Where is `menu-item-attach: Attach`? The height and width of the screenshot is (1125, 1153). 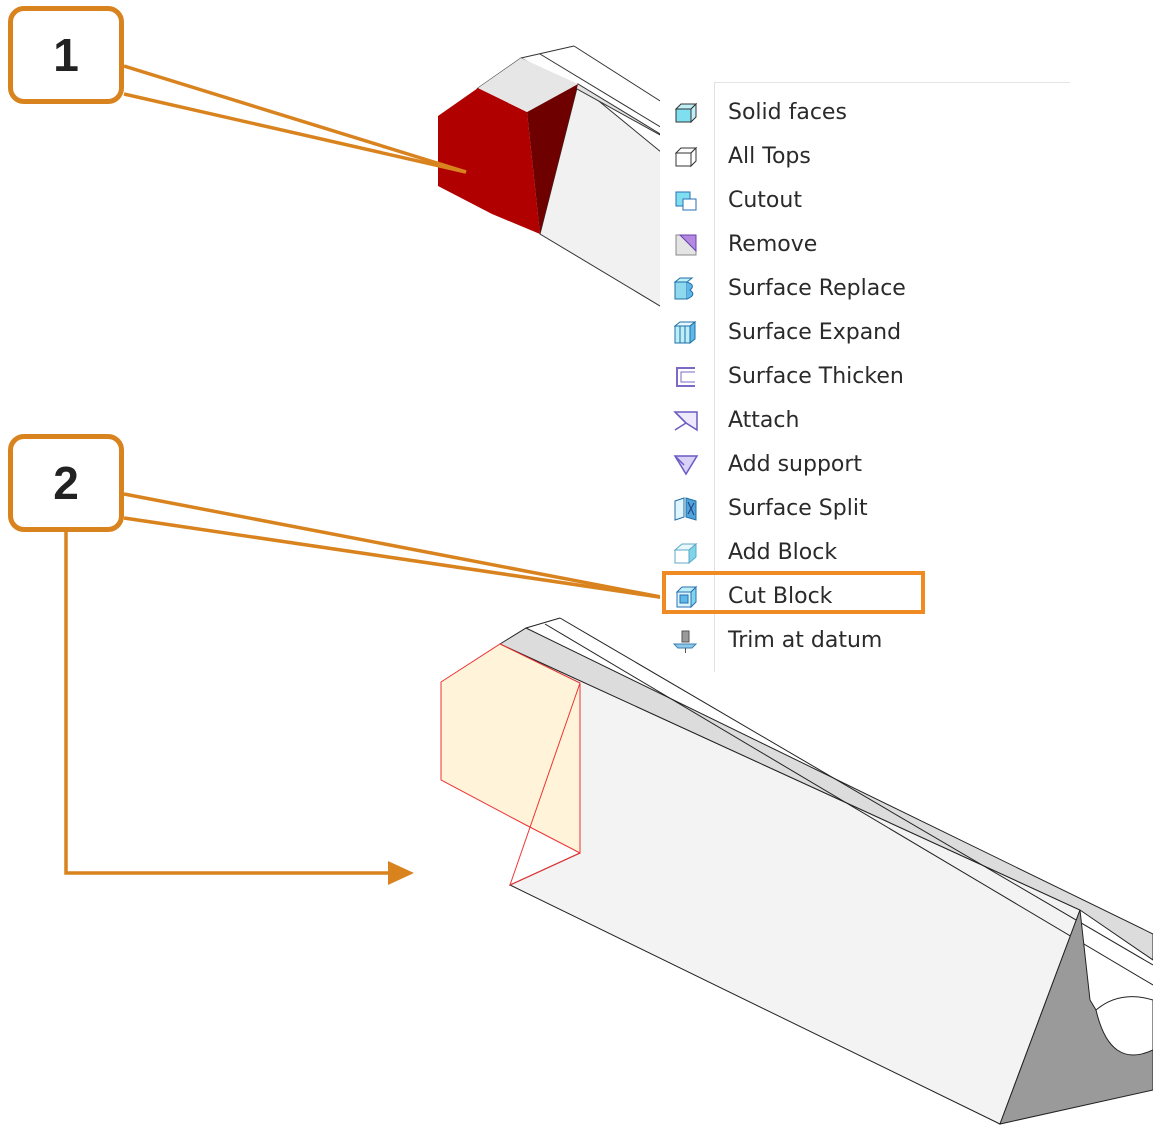
menu-item-attach: Attach is located at coordinates (865, 421).